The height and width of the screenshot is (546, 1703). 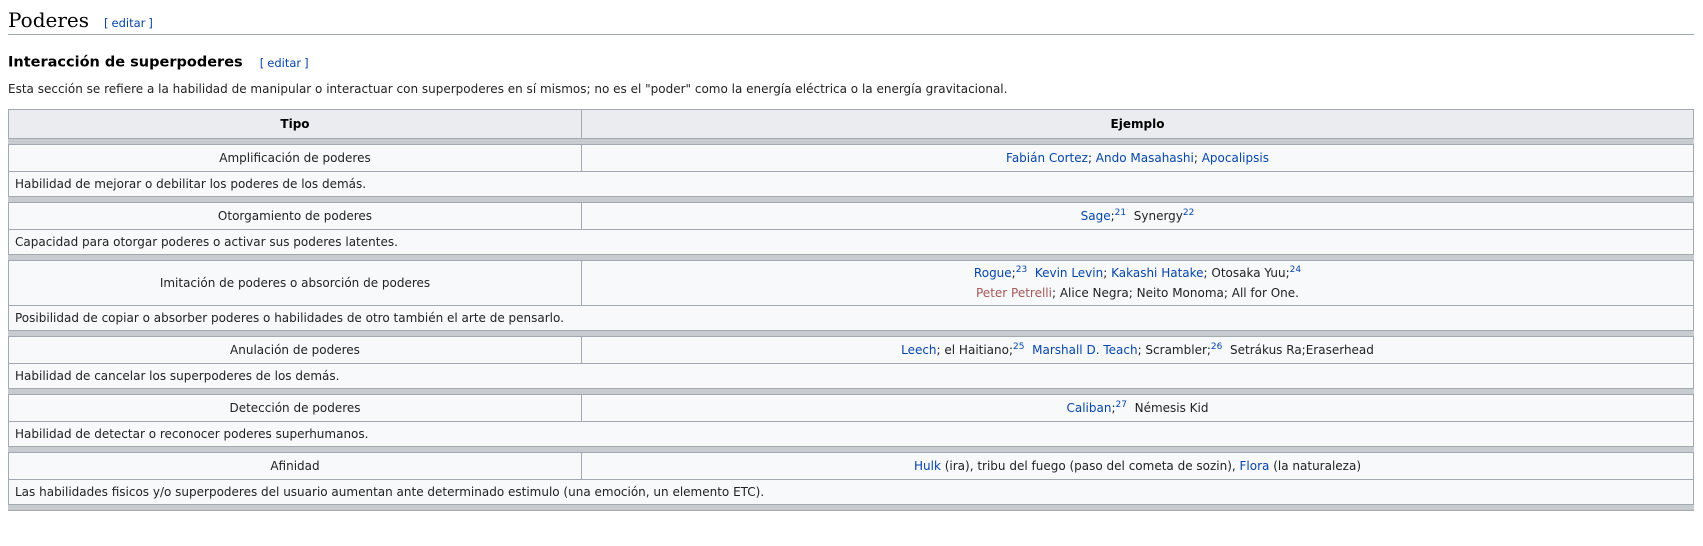 What do you see at coordinates (295, 408) in the screenshot?
I see `tipo-cell: Detección de poderes` at bounding box center [295, 408].